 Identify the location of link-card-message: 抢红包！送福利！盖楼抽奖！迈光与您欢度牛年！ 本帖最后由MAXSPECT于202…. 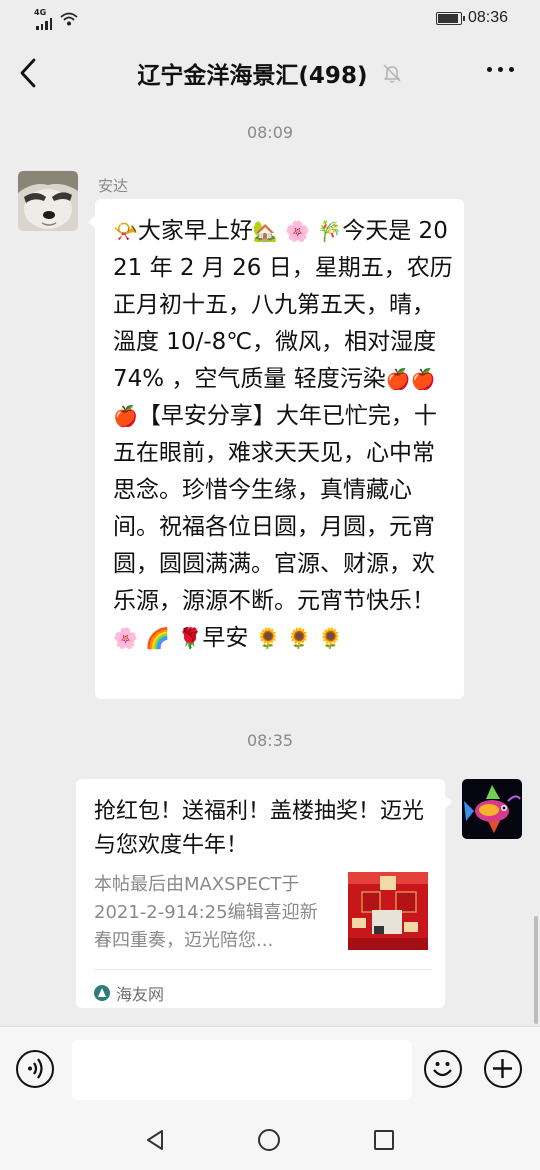
(264, 893).